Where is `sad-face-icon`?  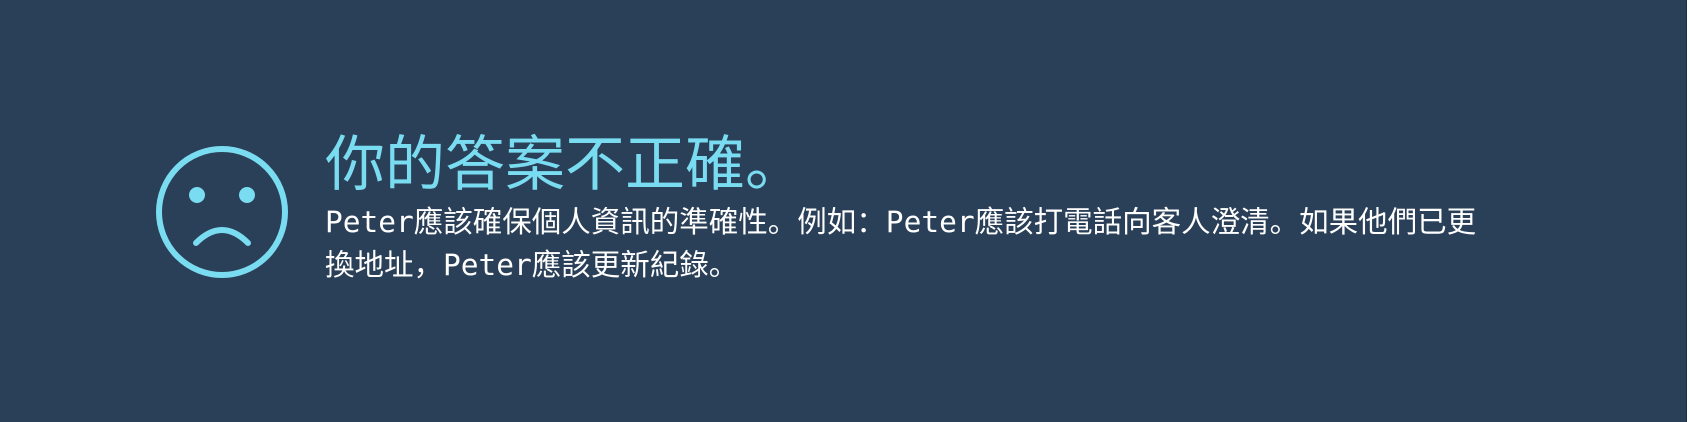
sad-face-icon is located at coordinates (222, 212).